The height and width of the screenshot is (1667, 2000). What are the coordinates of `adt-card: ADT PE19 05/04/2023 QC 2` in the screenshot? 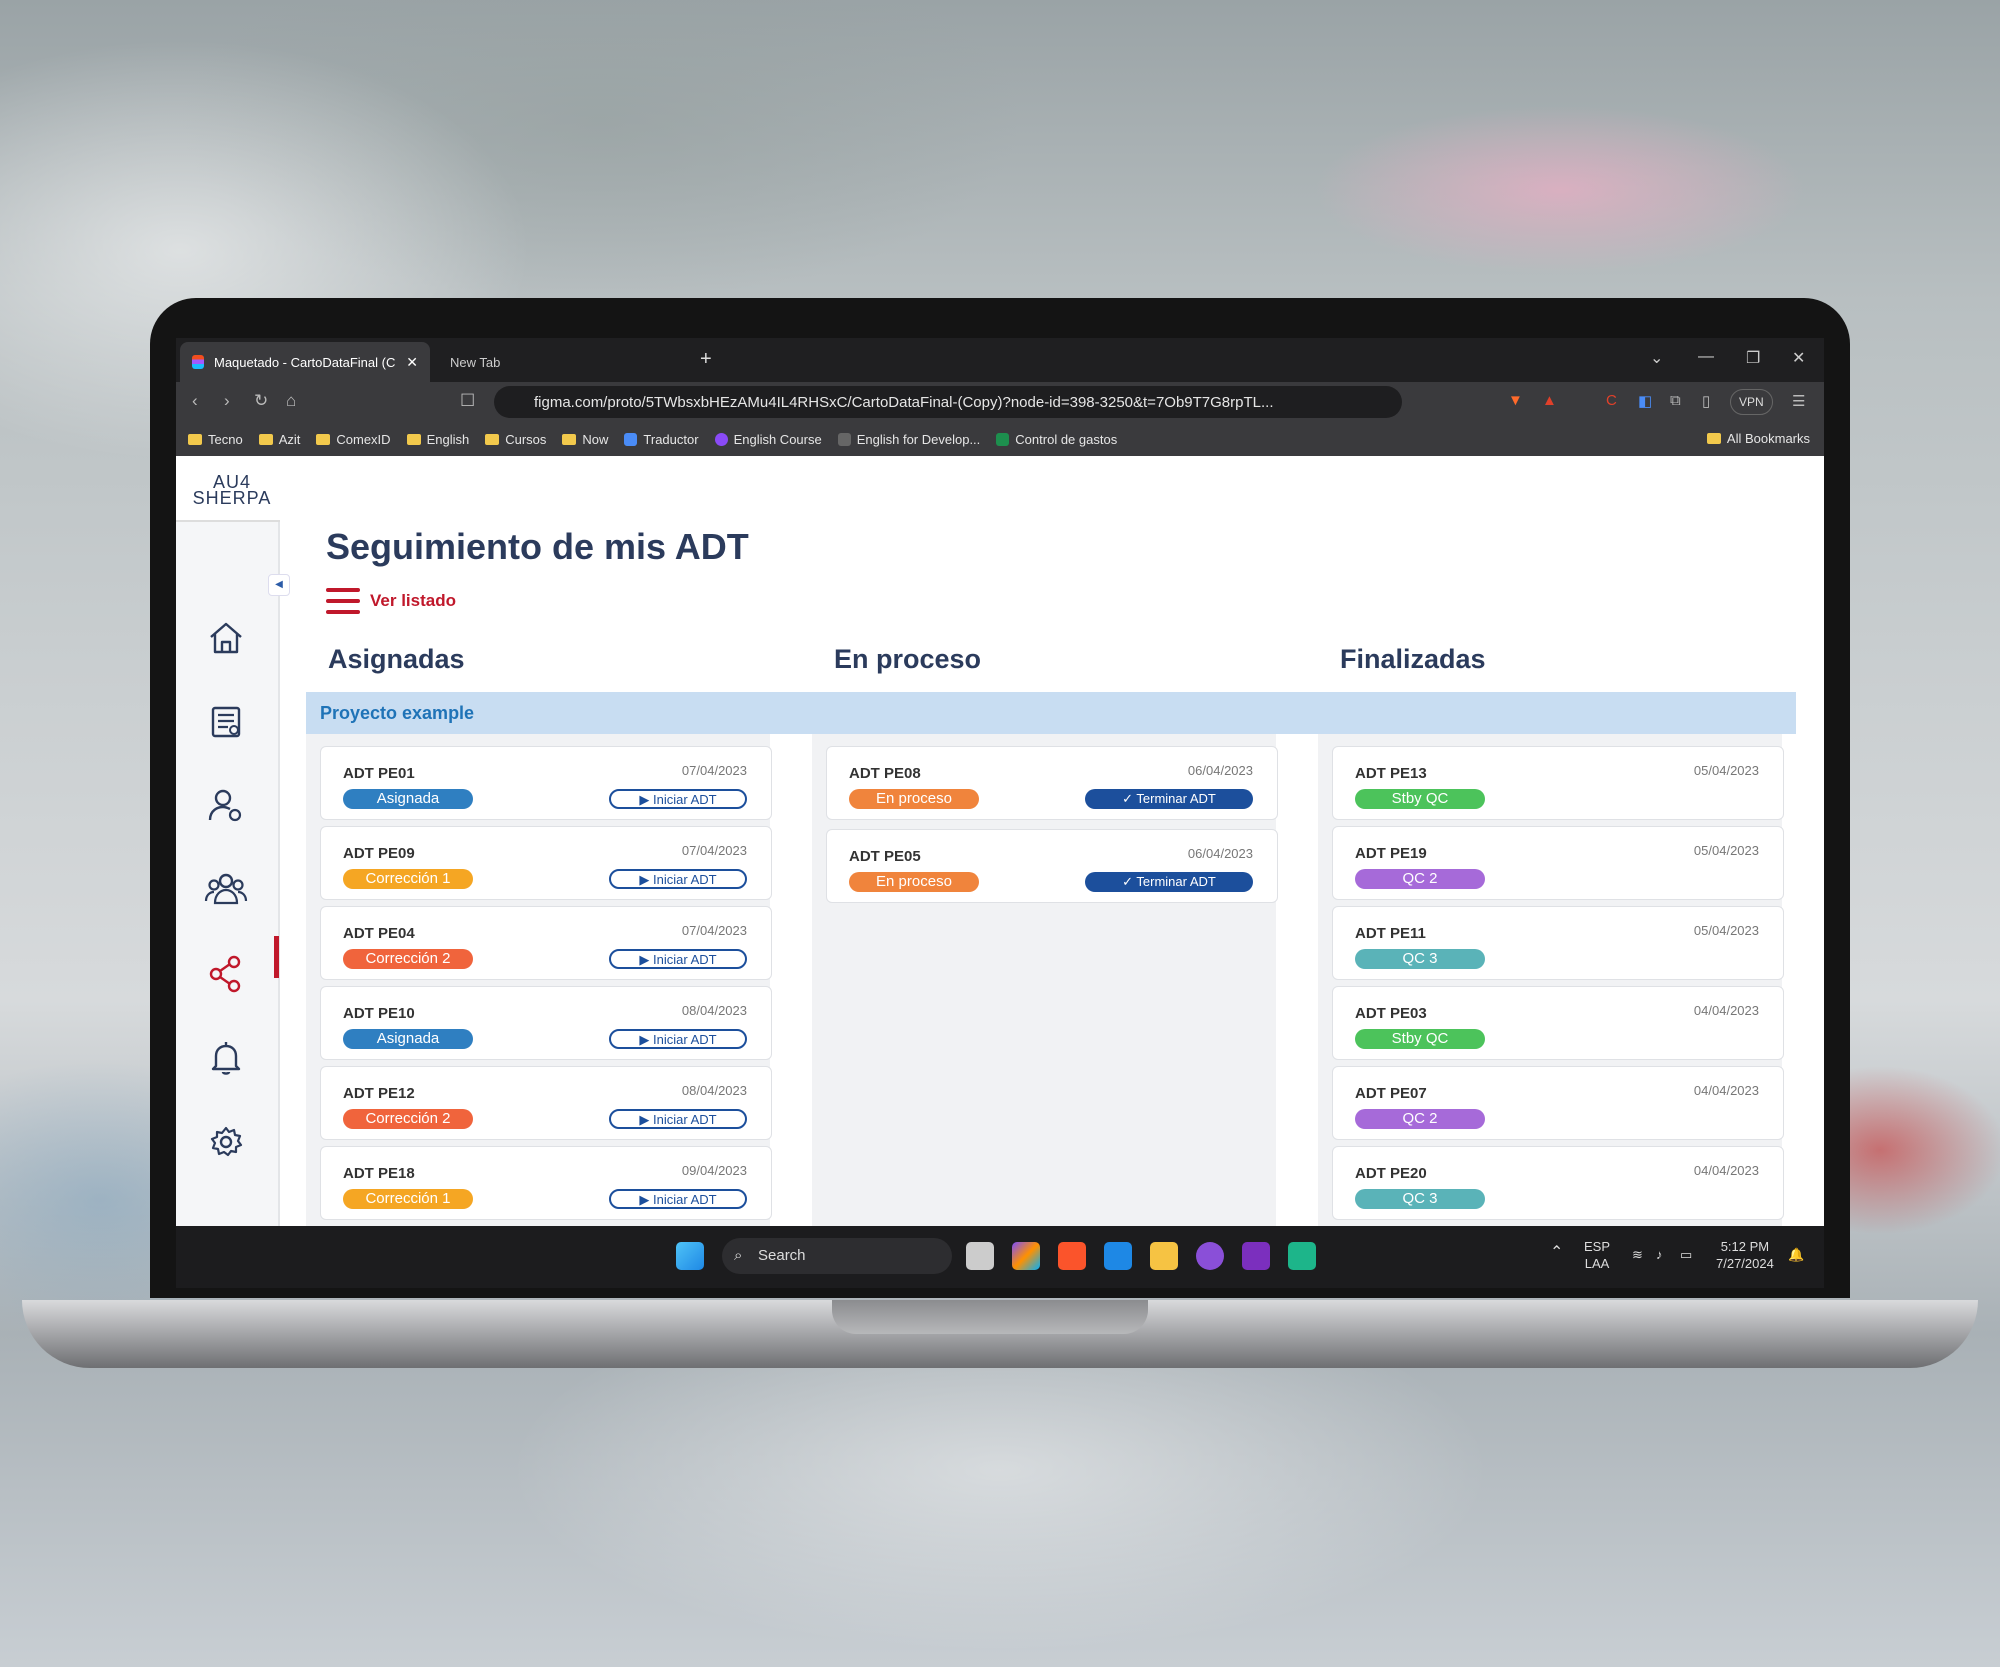 It's located at (1558, 863).